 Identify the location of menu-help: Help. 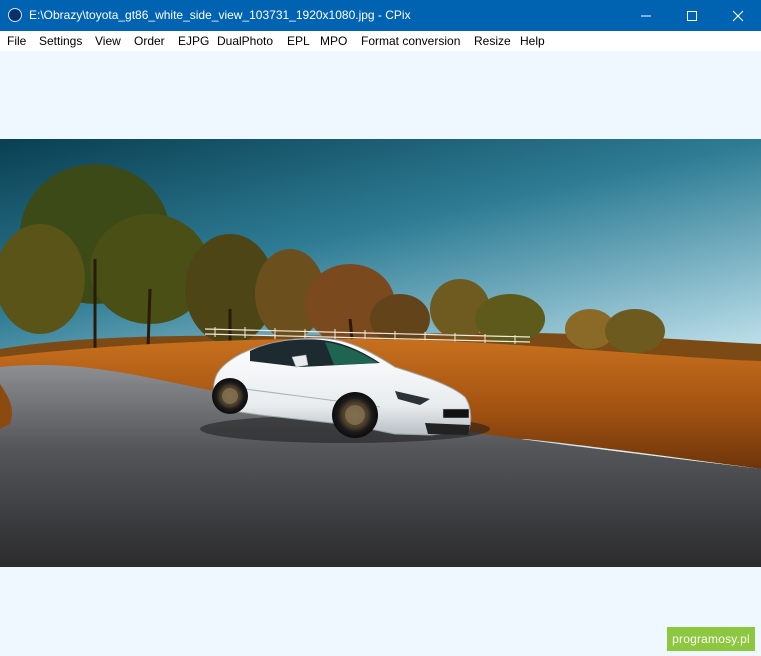
(532, 41).